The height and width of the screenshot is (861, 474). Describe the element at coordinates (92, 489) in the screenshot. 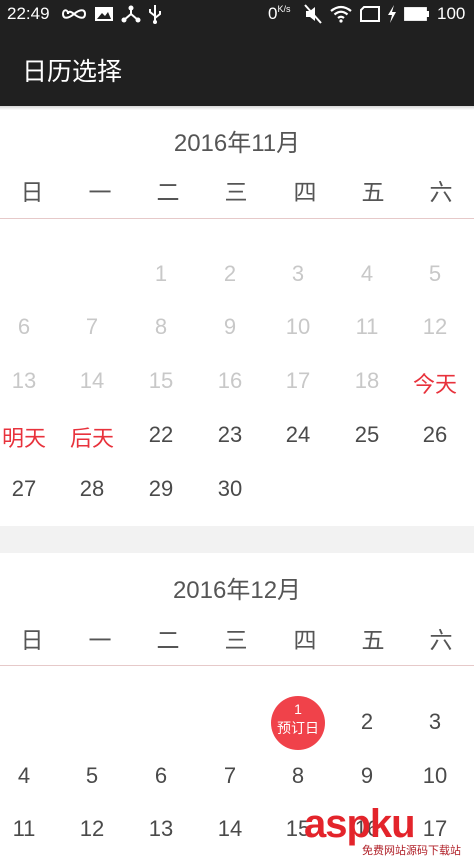

I see `day-cell: 28` at that location.